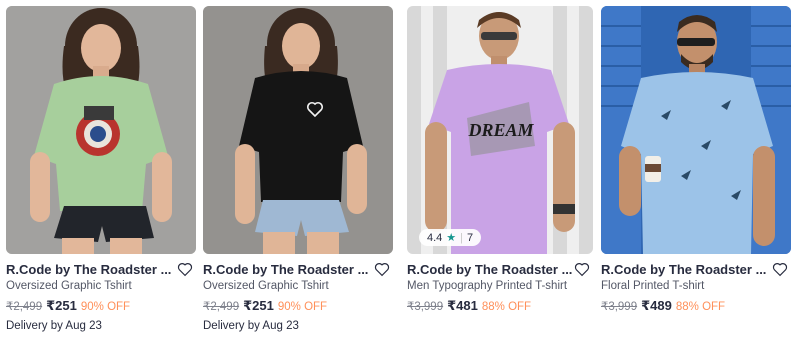 This screenshot has height=351, width=800. I want to click on rating-value: 4.4, so click(435, 237).